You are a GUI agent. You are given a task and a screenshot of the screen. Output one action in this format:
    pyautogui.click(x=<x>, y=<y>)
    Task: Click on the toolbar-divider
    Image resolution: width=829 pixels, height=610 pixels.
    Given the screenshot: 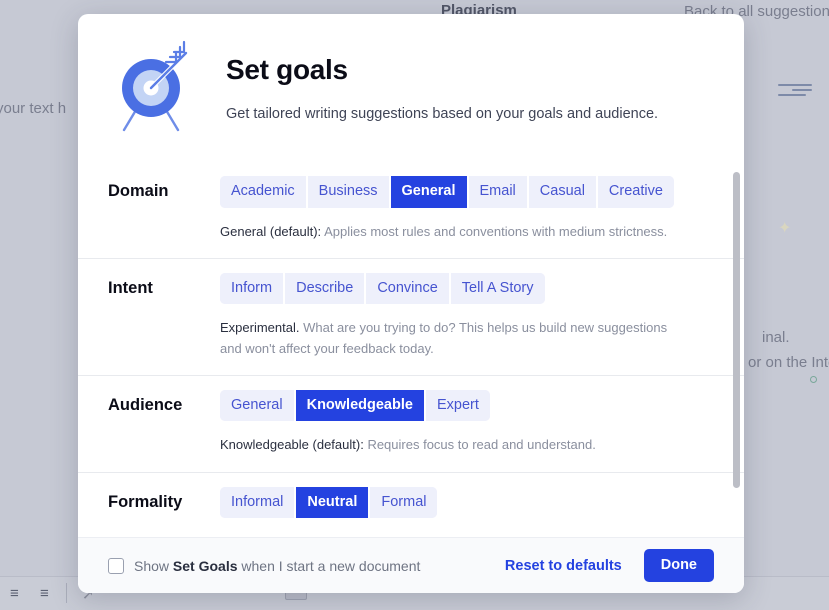 What is the action you would take?
    pyautogui.click(x=66, y=593)
    